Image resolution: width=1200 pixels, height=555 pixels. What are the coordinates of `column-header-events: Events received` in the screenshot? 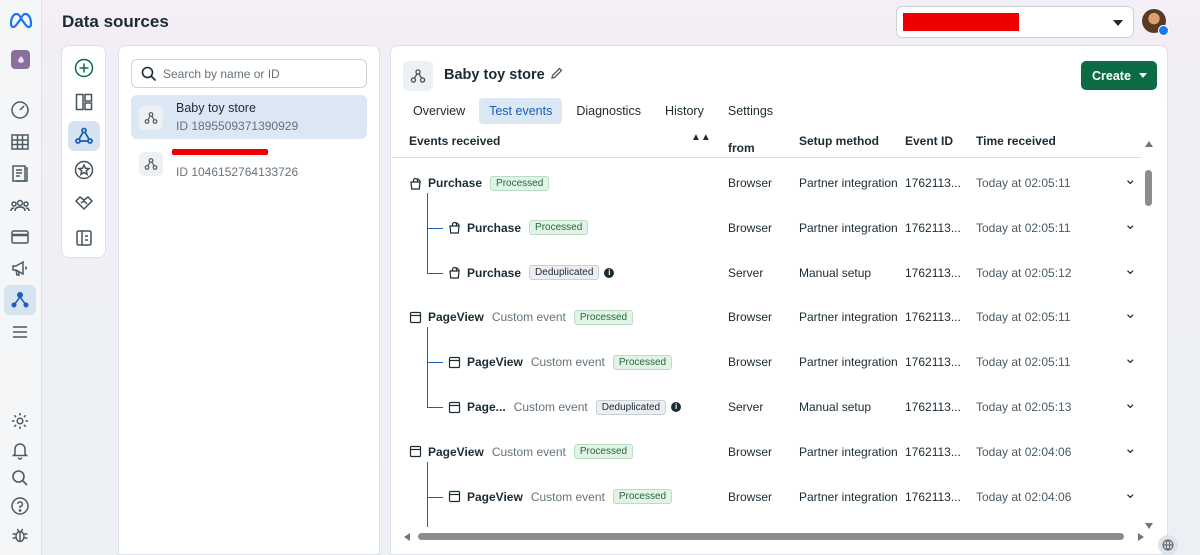 It's located at (454, 141).